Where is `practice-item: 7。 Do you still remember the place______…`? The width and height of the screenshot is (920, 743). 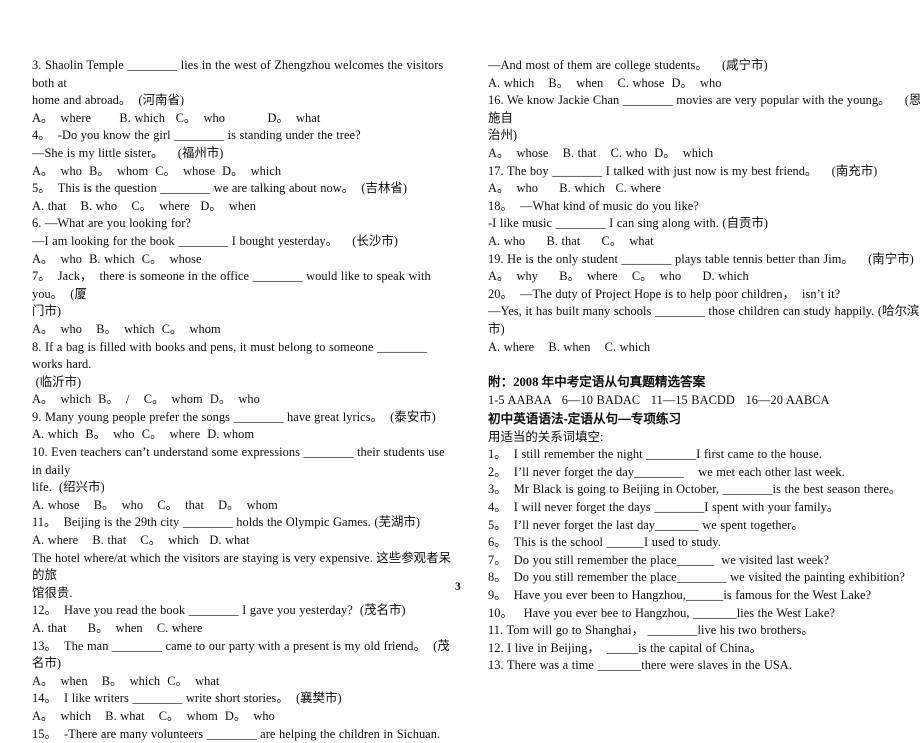
practice-item: 7。 Do you still remember the place______… is located at coordinates (659, 559).